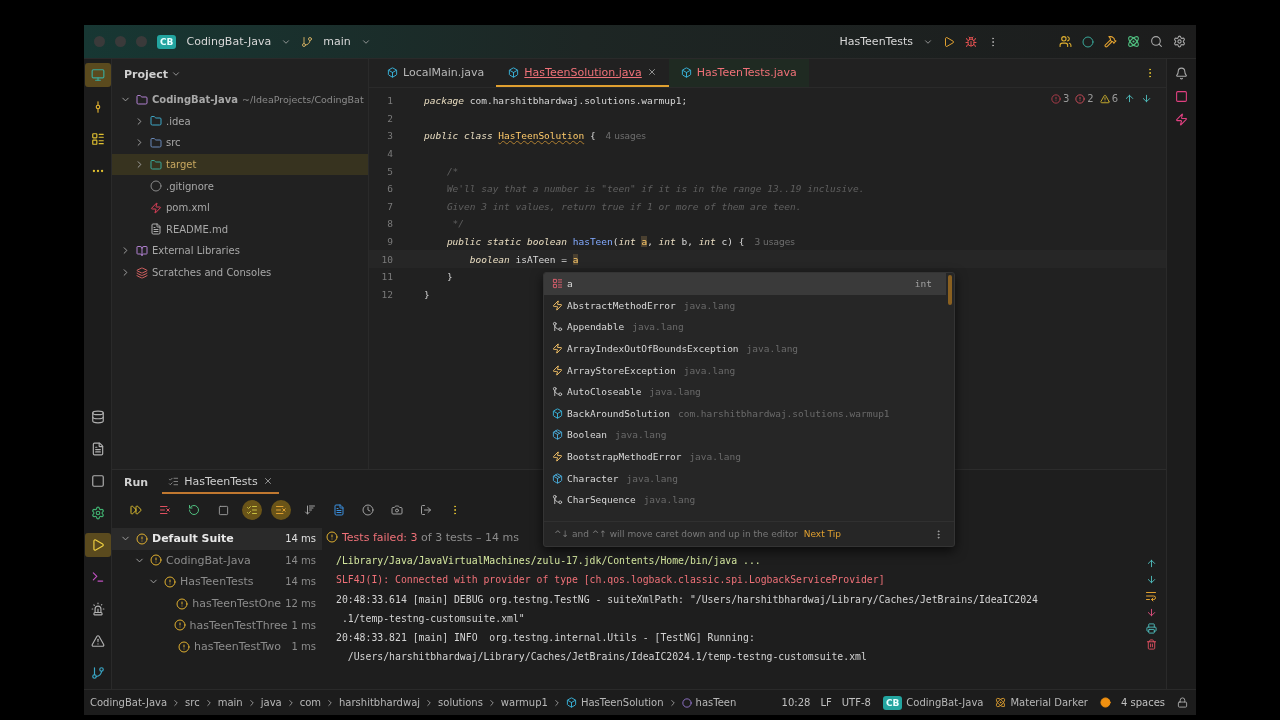 This screenshot has height=720, width=1280. I want to click on error-count: 3, so click(1060, 98).